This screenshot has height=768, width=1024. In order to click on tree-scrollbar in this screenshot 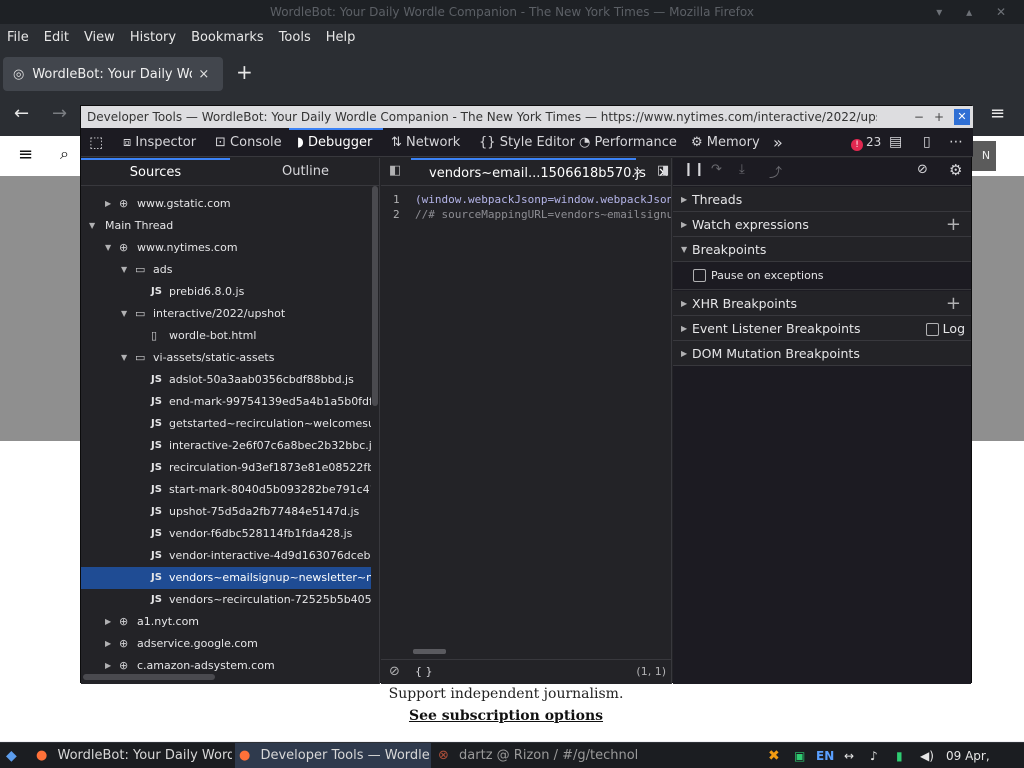, I will do `click(375, 431)`.